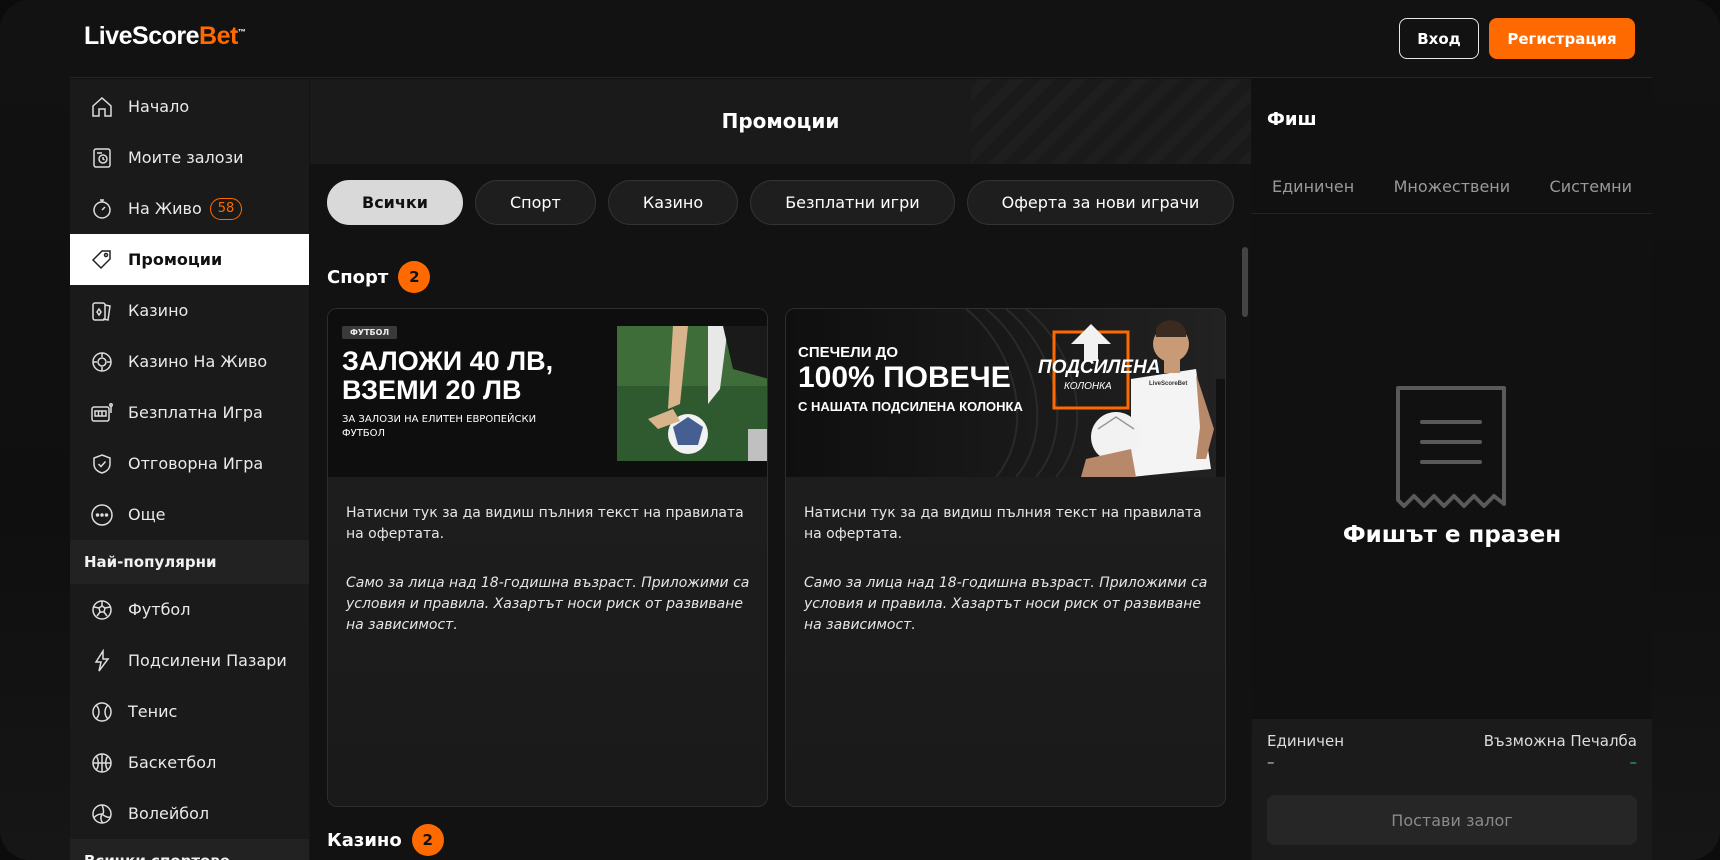  I want to click on sidebar-item-casino: Казино, so click(189, 310).